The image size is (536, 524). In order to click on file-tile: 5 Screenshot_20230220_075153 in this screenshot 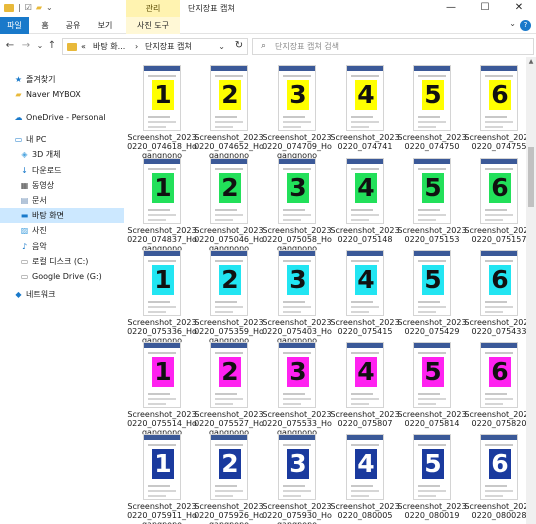, I will do `click(432, 205)`.